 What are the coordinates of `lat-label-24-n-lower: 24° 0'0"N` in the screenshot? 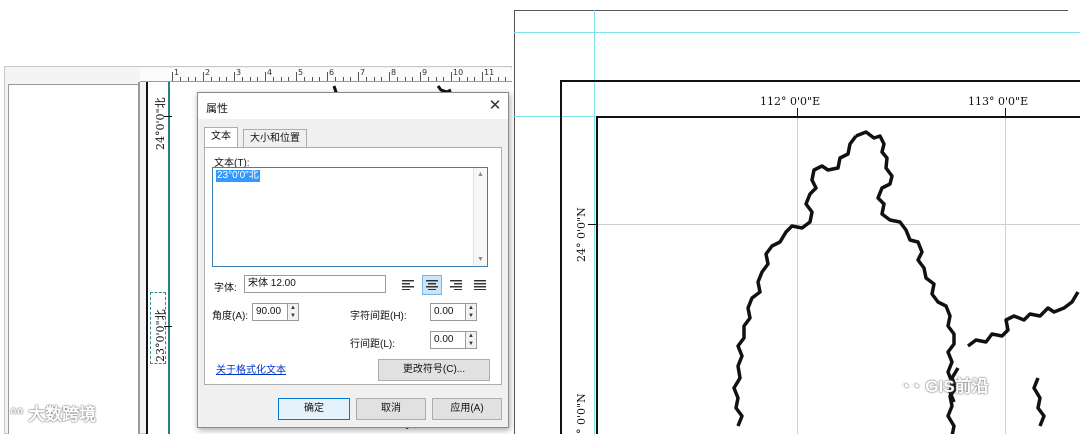 It's located at (581, 413).